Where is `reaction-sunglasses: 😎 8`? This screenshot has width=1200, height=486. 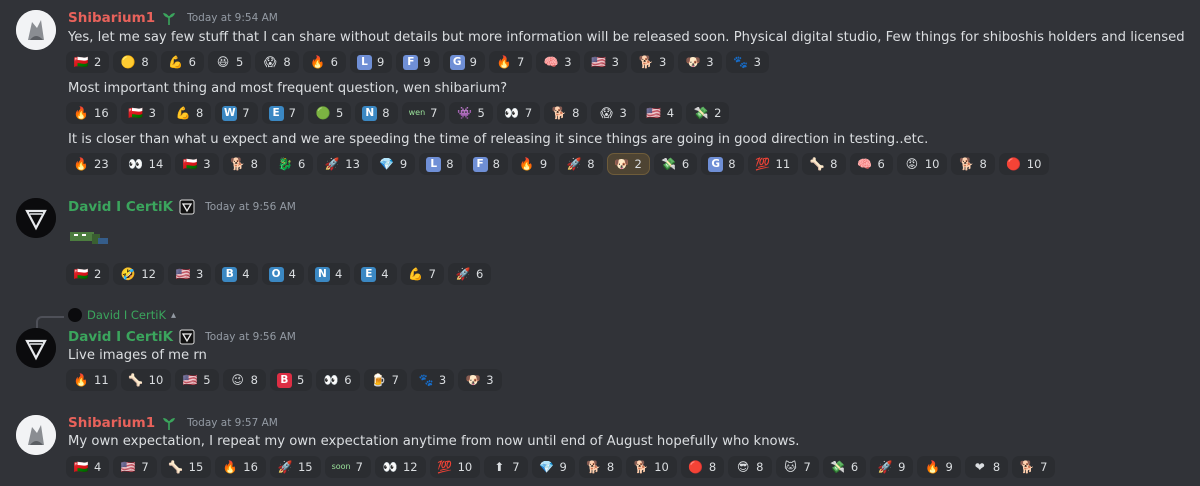
reaction-sunglasses: 😎 8 is located at coordinates (750, 467).